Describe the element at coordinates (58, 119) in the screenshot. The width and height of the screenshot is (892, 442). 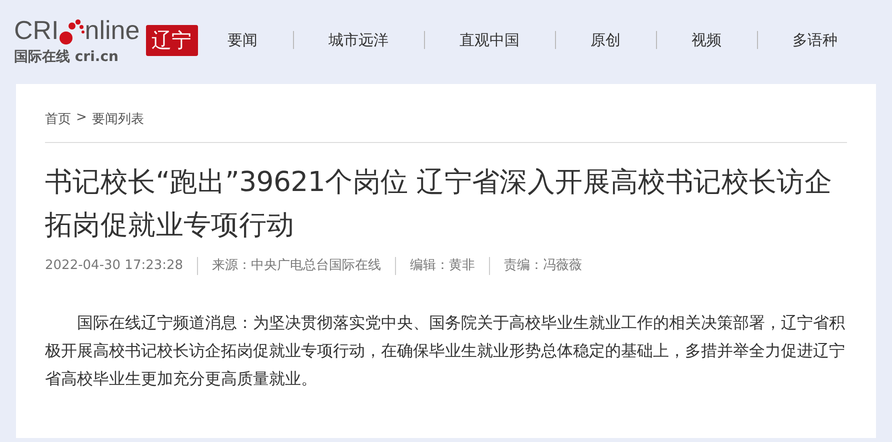
I see `breadcrumb-link: 首页` at that location.